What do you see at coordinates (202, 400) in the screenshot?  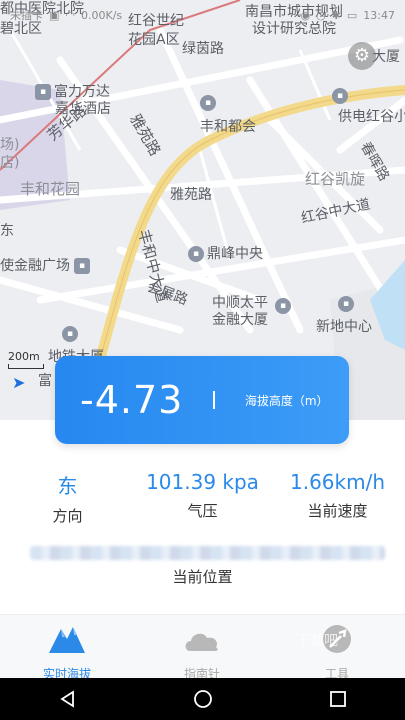 I see `altitude-card: -4.73 海拔高度（m）` at bounding box center [202, 400].